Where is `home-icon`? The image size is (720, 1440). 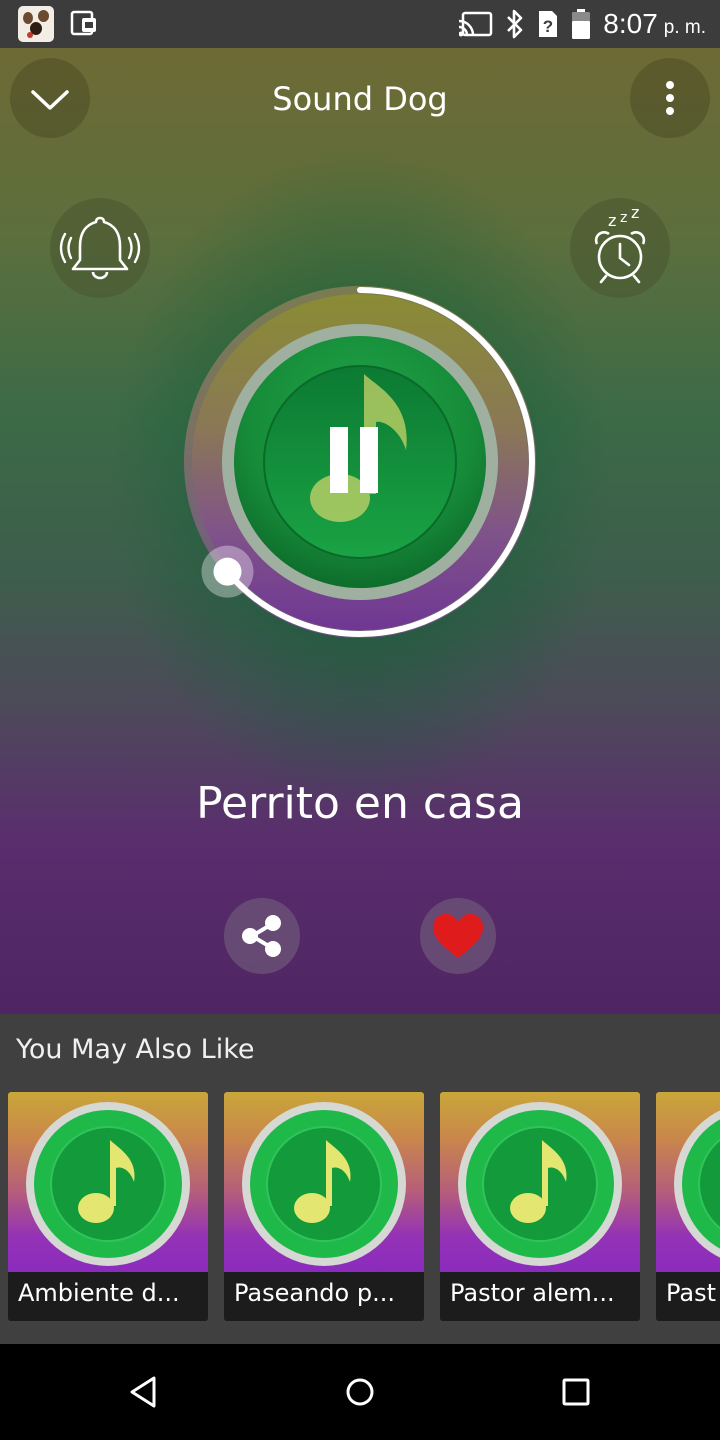
home-icon is located at coordinates (360, 1392).